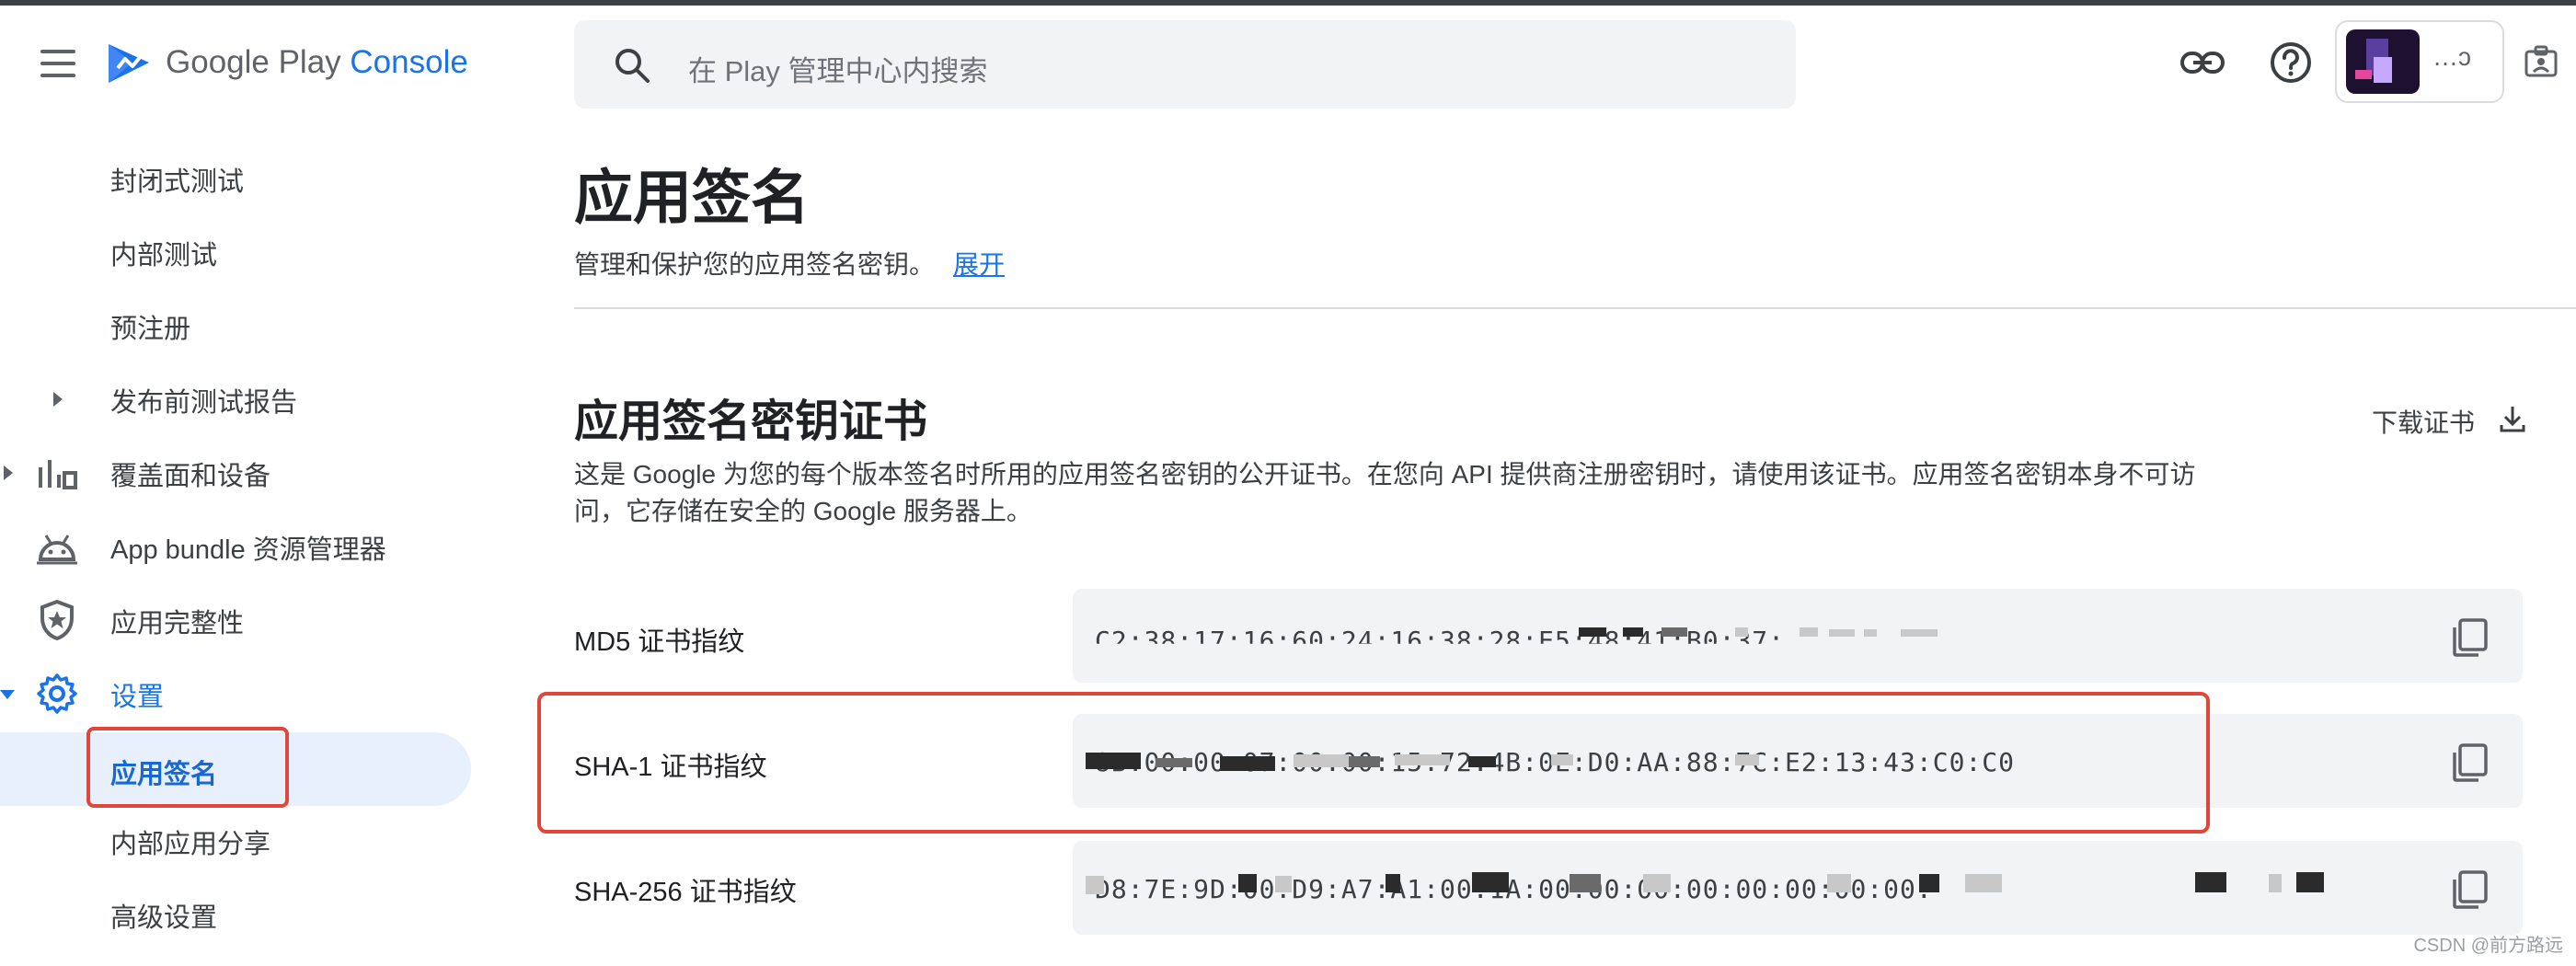  What do you see at coordinates (2512, 419) in the screenshot?
I see `download-icon` at bounding box center [2512, 419].